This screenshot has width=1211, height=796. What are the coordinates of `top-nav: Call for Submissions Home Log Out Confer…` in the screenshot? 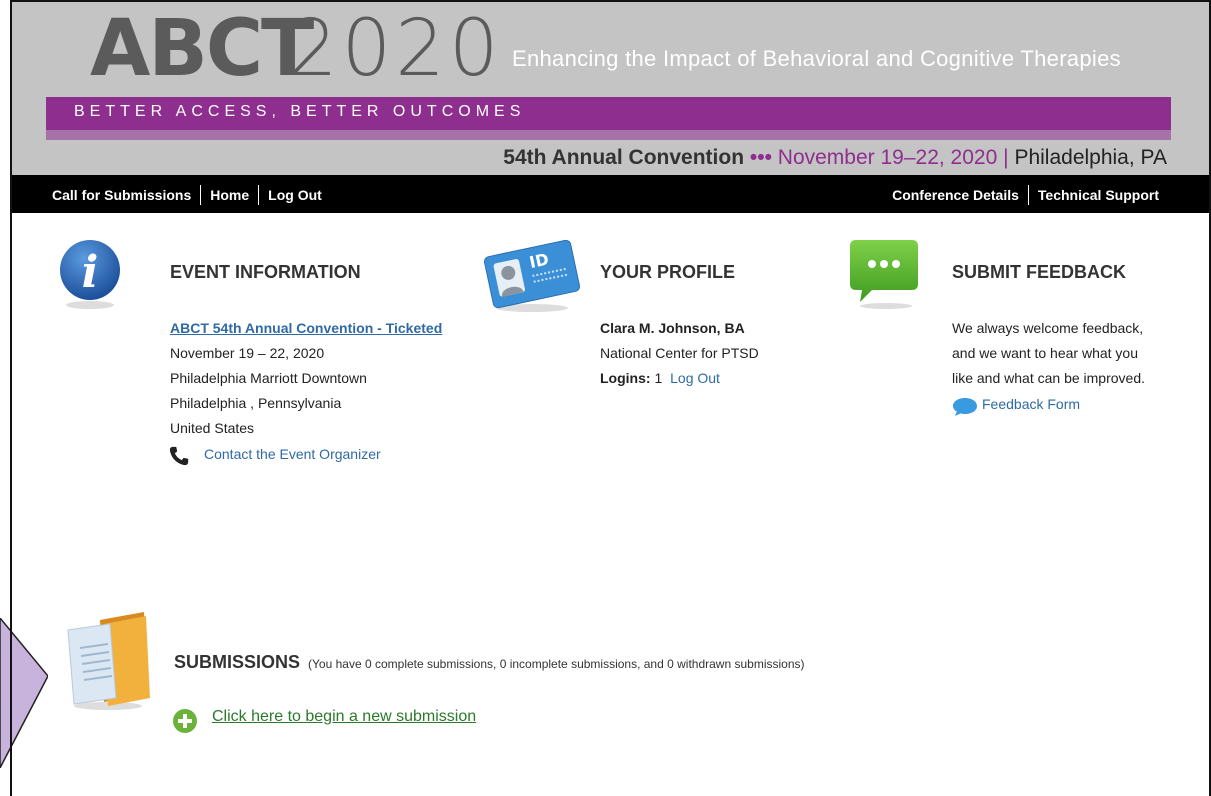 It's located at (610, 194).